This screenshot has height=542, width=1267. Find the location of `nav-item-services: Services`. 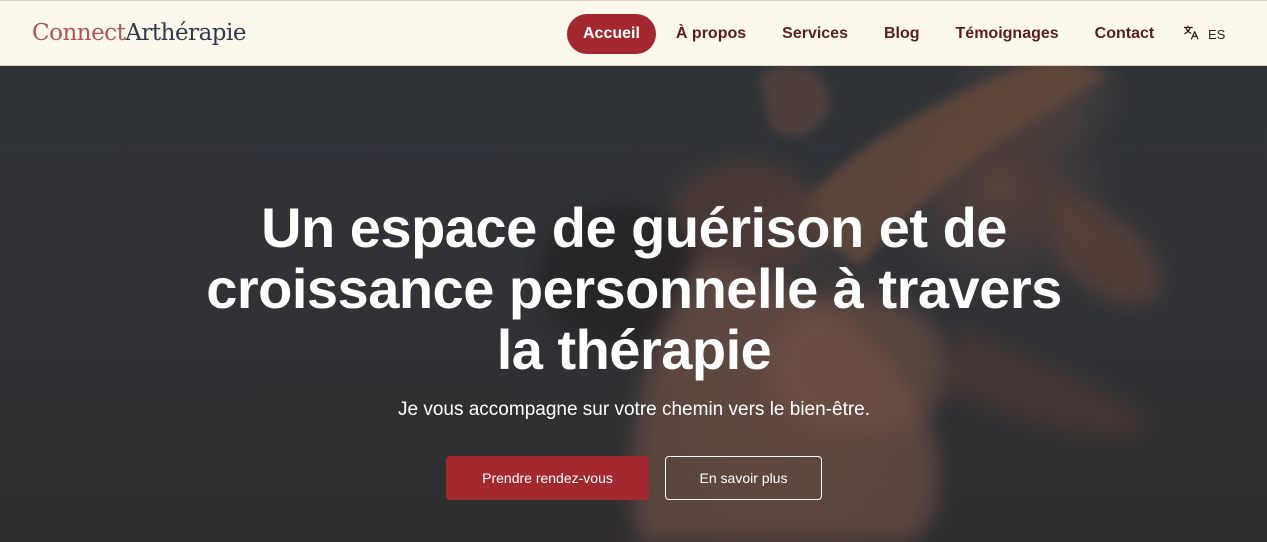

nav-item-services: Services is located at coordinates (815, 34).